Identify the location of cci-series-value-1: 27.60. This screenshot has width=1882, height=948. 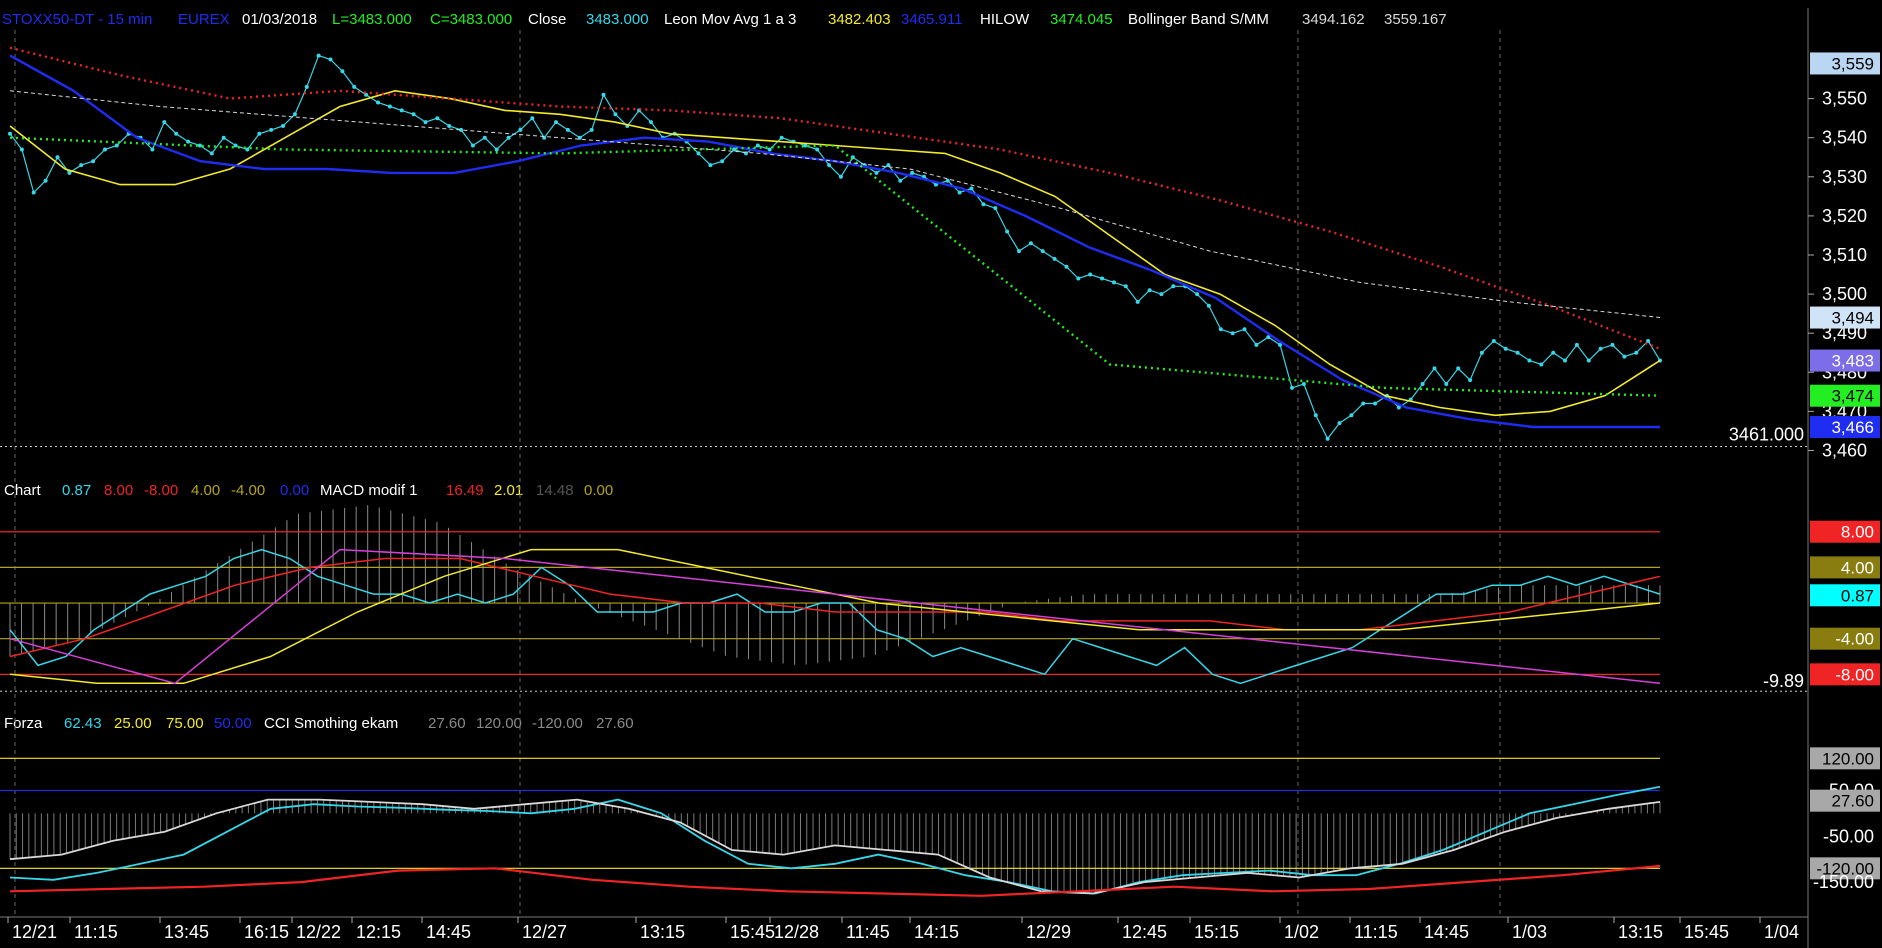
(447, 723).